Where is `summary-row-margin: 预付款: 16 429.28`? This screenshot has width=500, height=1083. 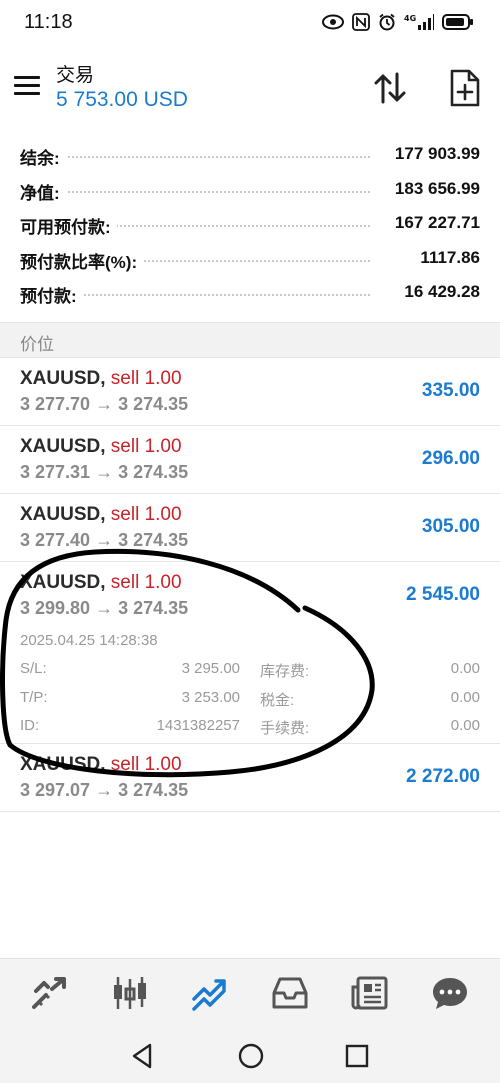 summary-row-margin: 预付款: 16 429.28 is located at coordinates (250, 291).